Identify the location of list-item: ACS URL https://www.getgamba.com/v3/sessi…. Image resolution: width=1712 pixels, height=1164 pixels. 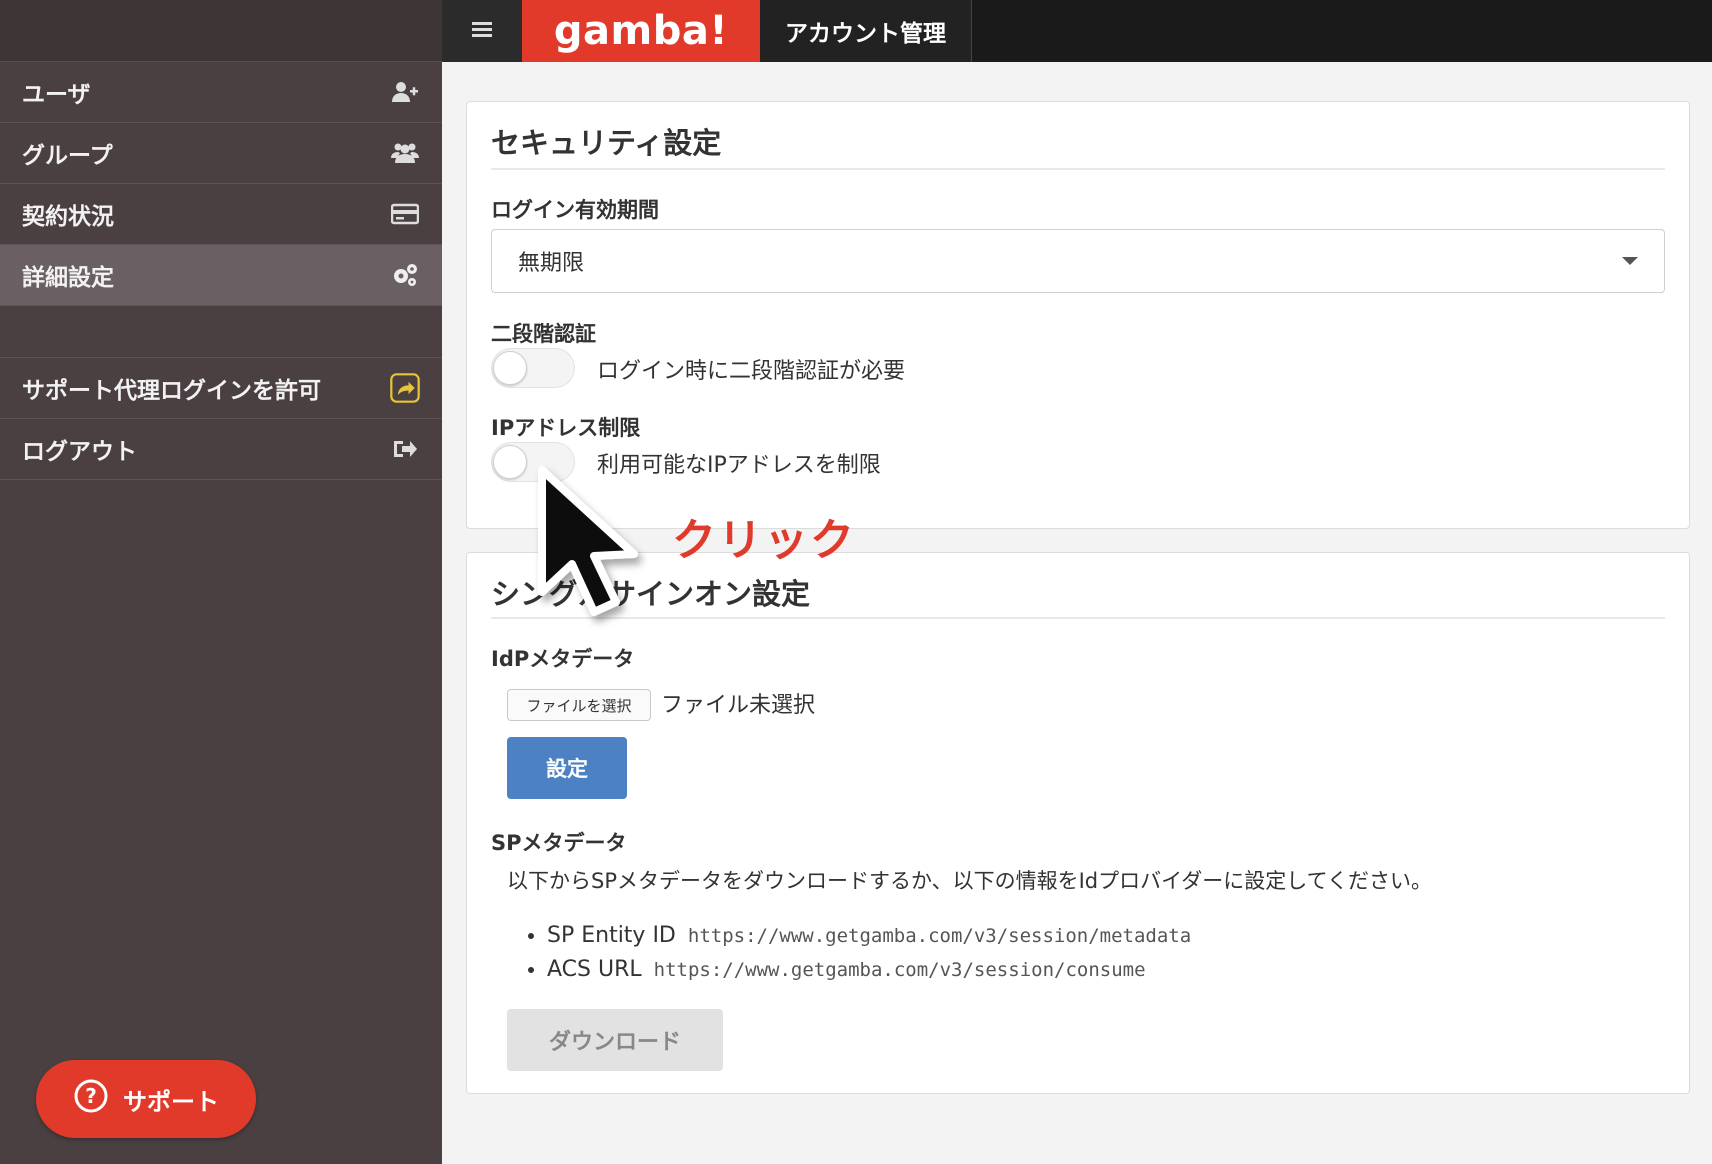
(869, 970).